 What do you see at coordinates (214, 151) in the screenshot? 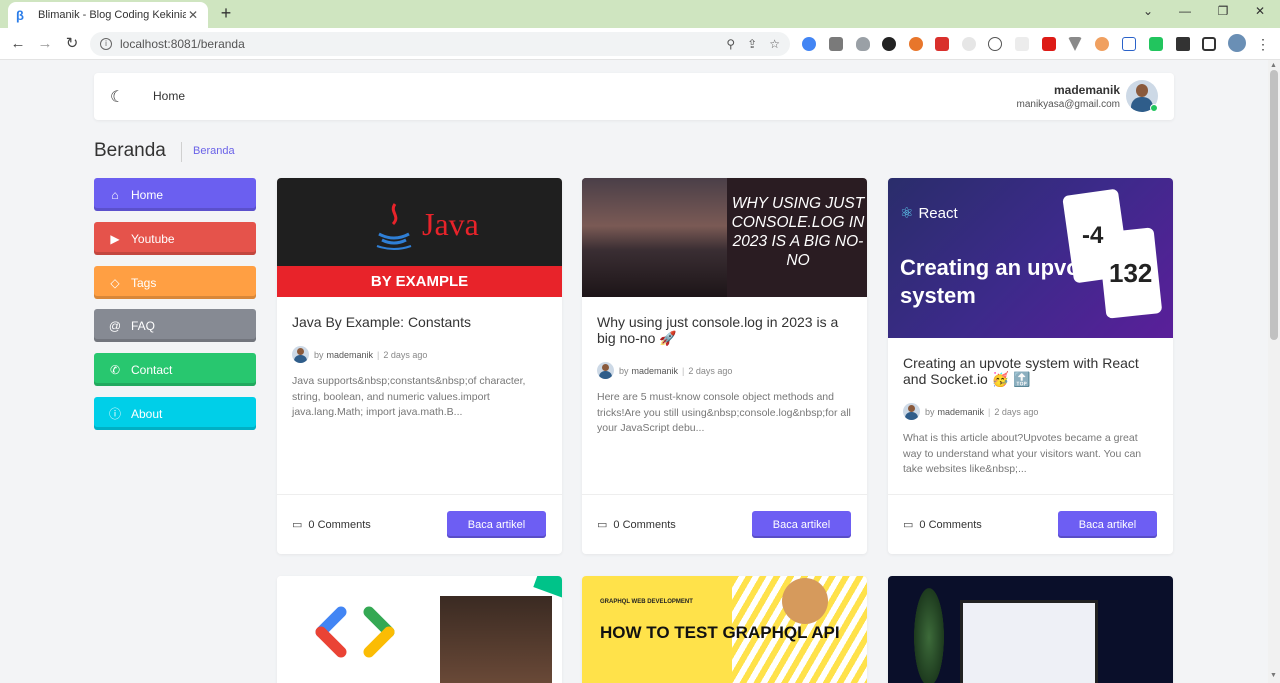
I see `breadcrumb: Beranda` at bounding box center [214, 151].